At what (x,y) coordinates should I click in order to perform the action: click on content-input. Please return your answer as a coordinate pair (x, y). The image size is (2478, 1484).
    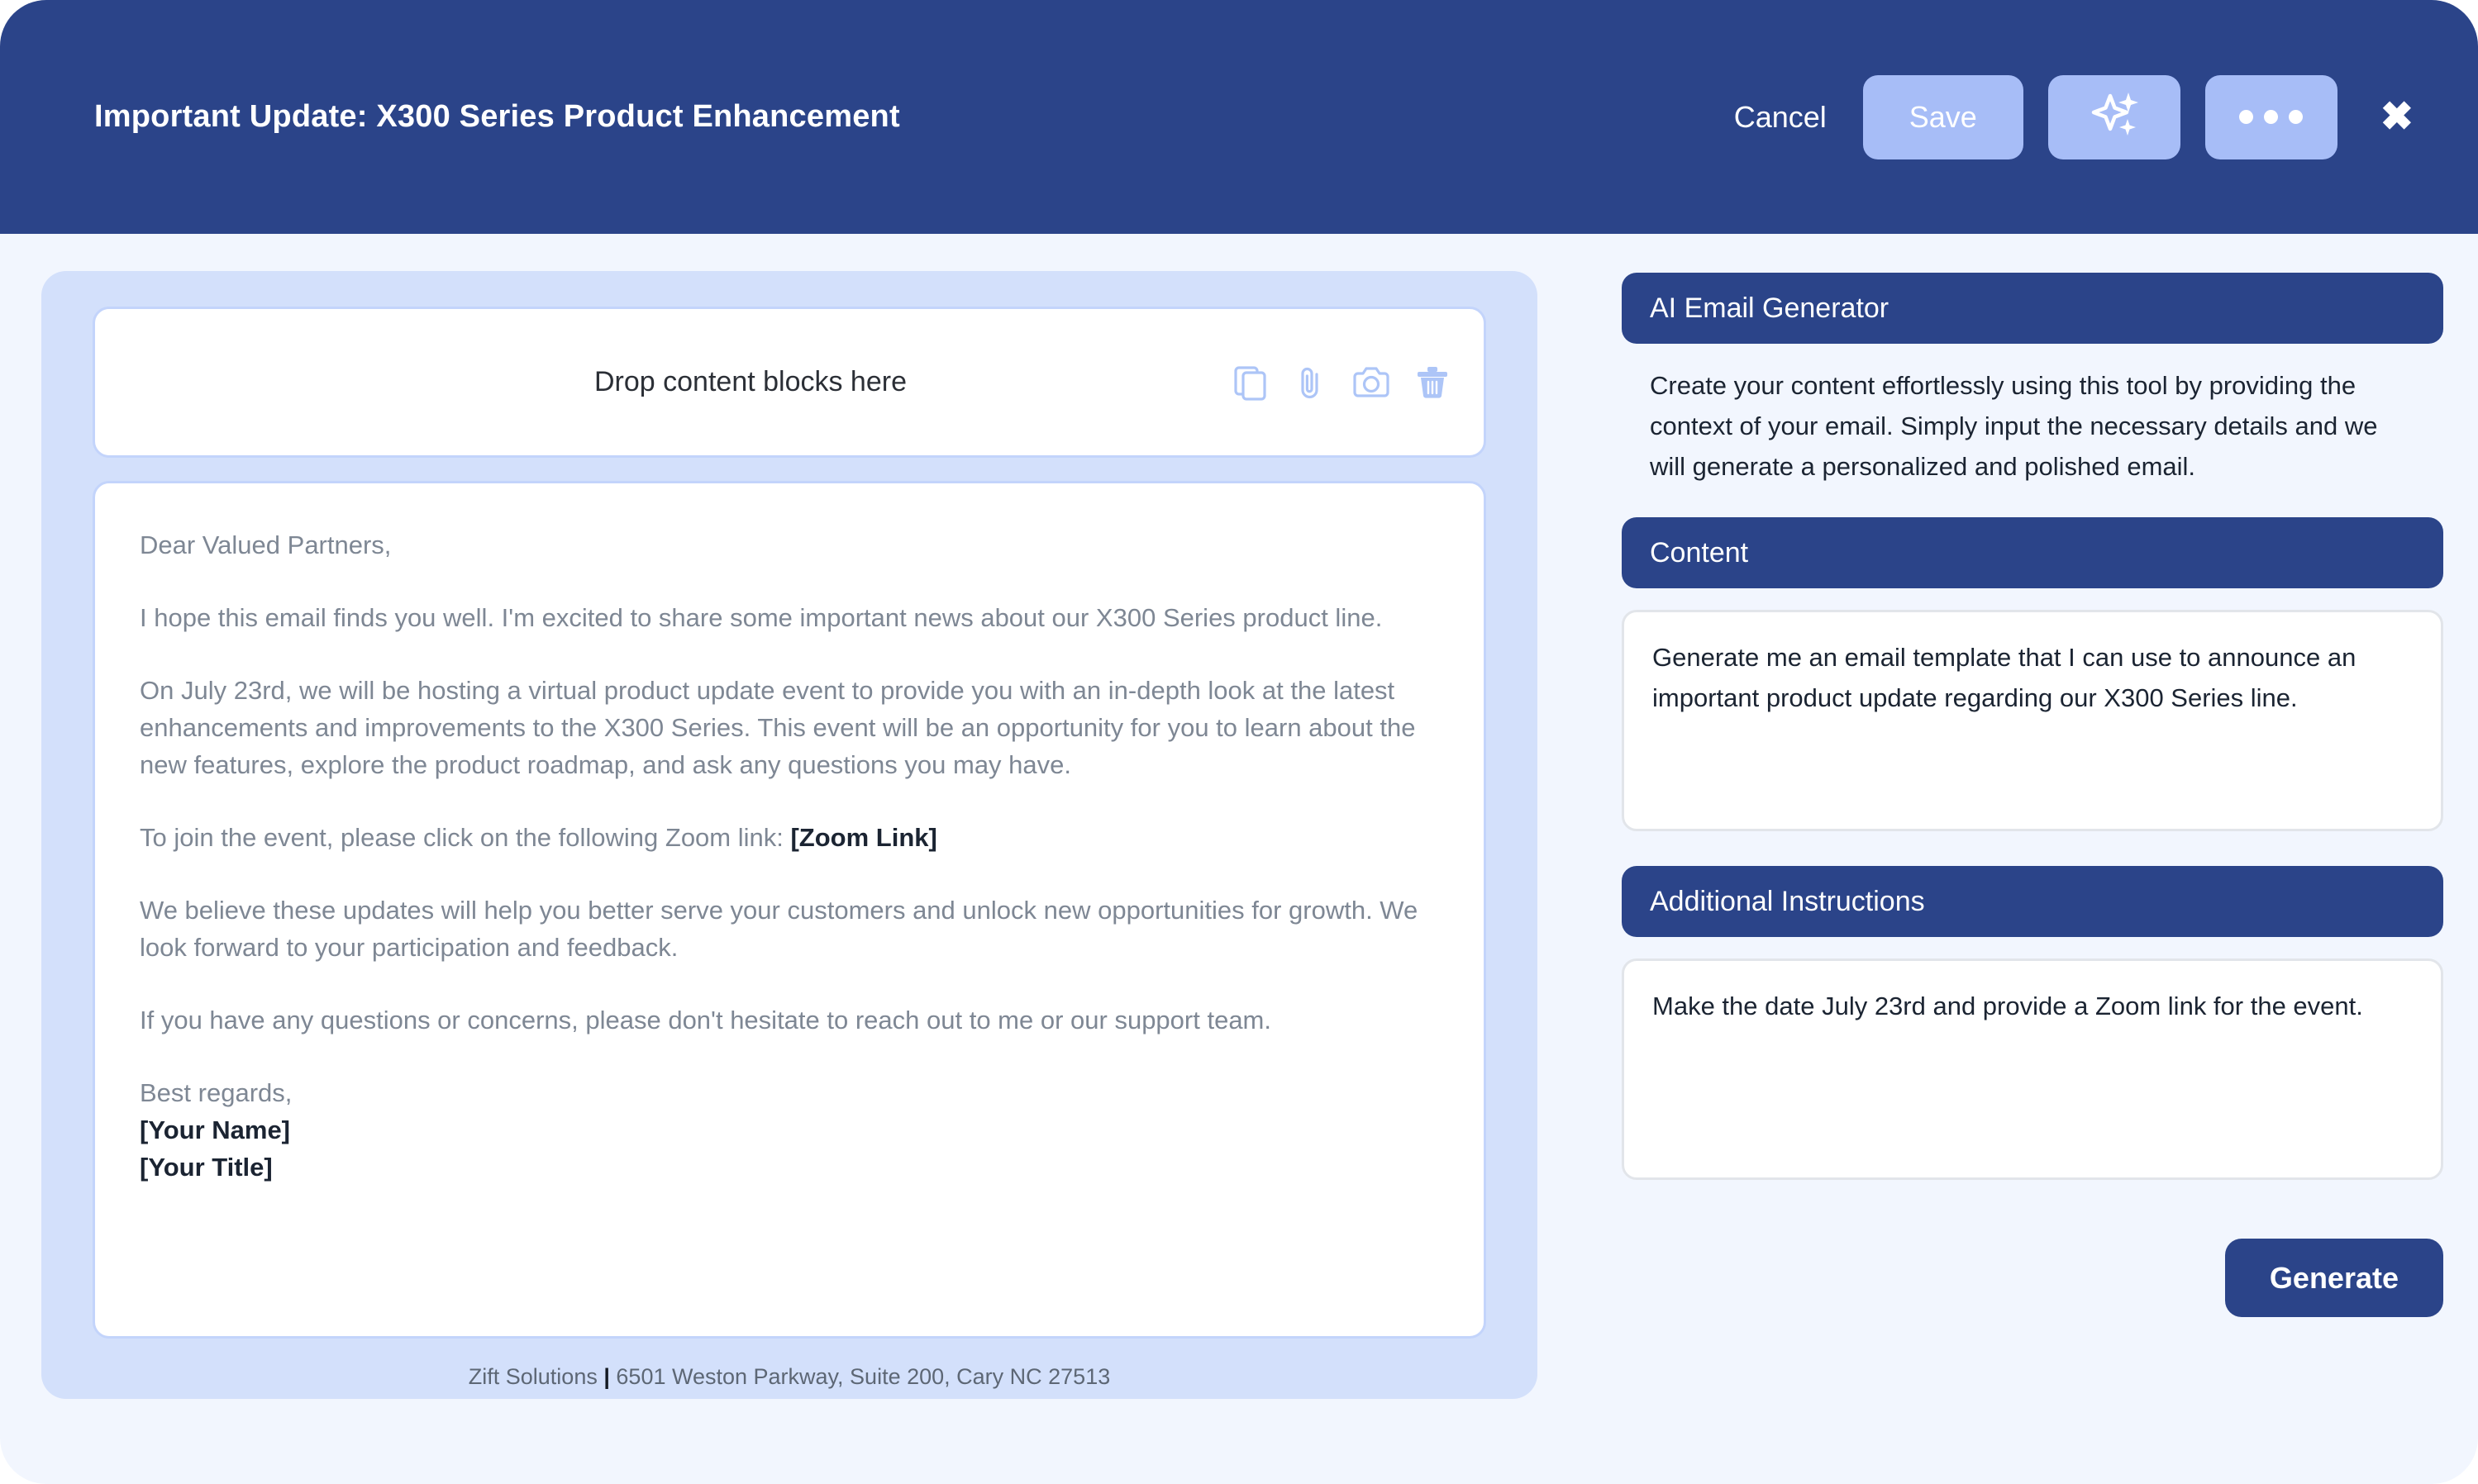
    Looking at the image, I should click on (2032, 720).